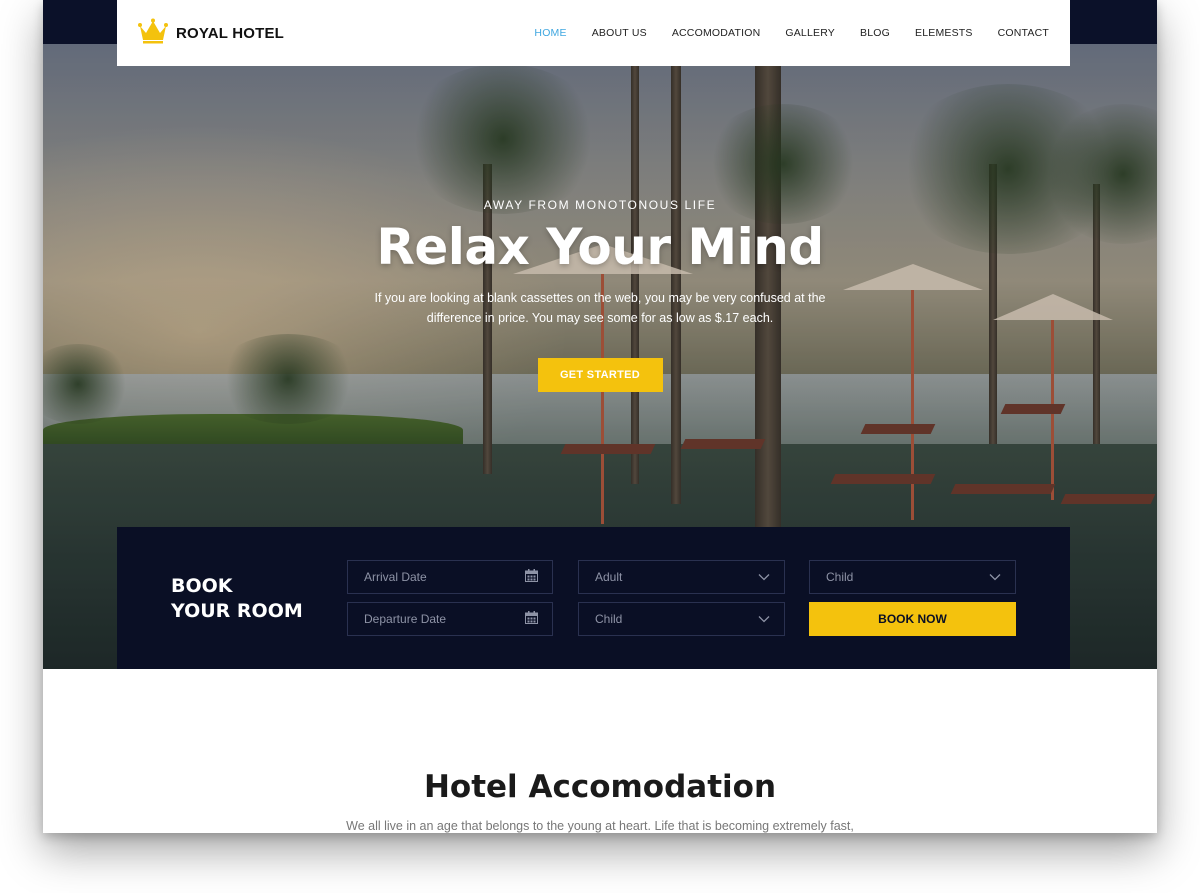 Image resolution: width=1200 pixels, height=893 pixels. Describe the element at coordinates (810, 33) in the screenshot. I see `nav-item-gallery: GALLERY` at that location.